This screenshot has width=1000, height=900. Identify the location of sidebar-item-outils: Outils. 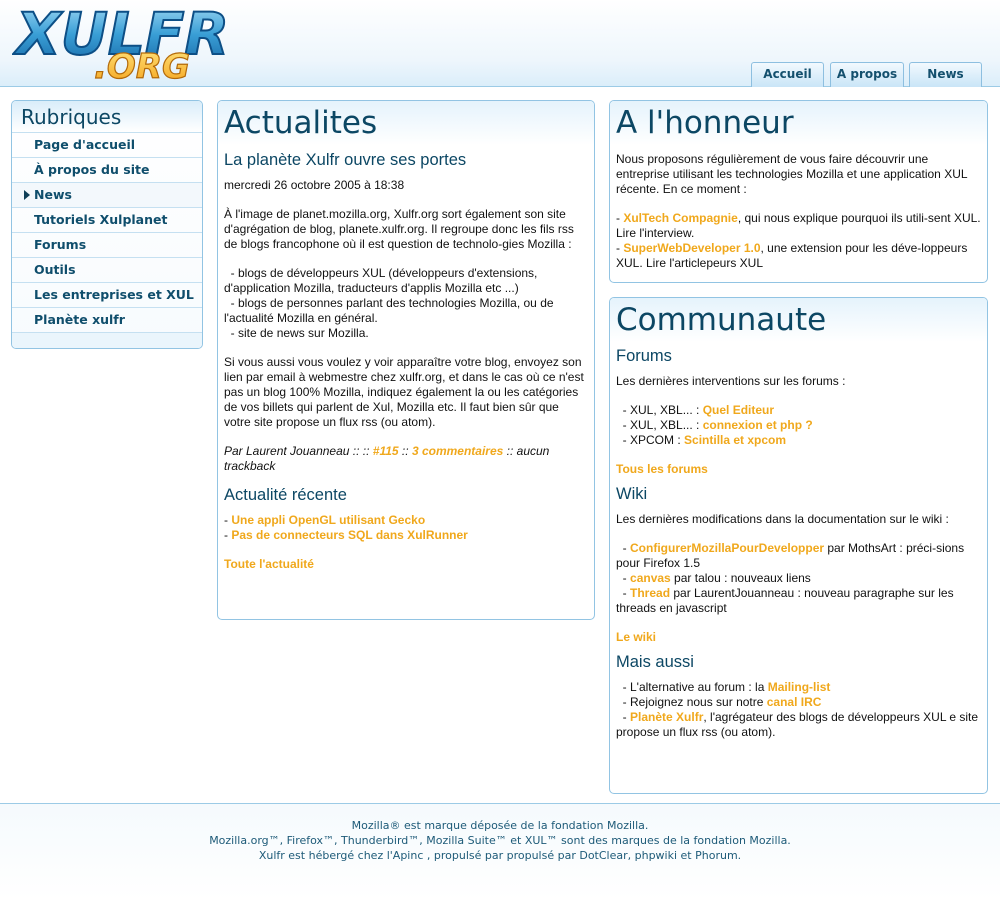
(107, 269).